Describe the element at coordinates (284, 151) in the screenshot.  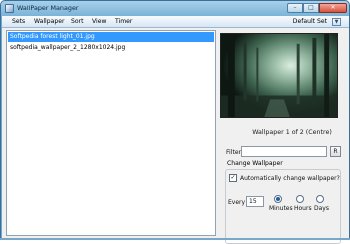
I see `filter-input` at that location.